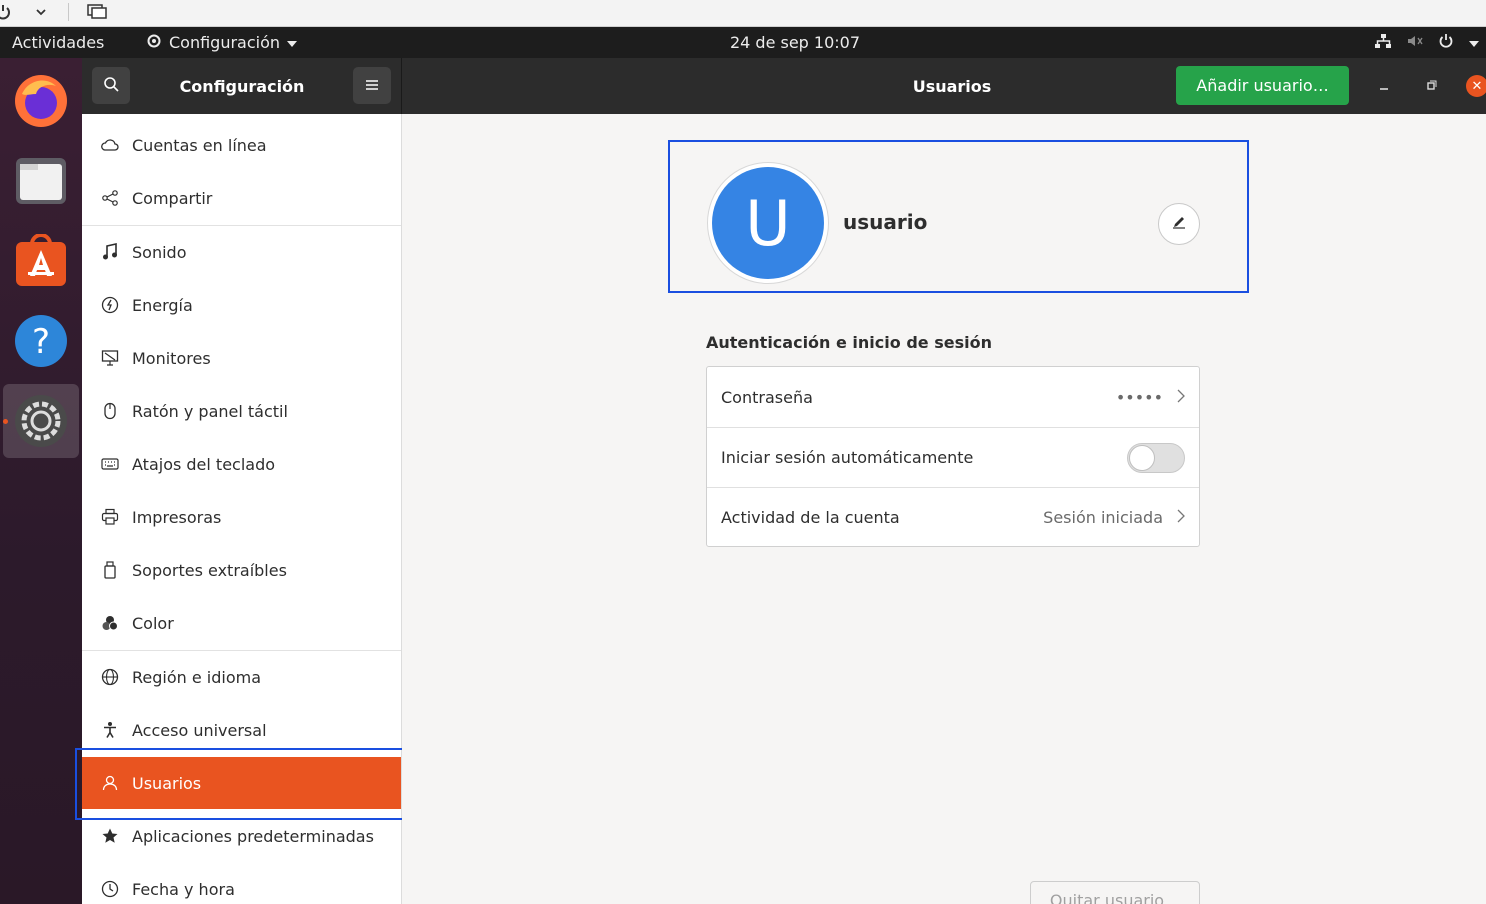  I want to click on sidebar-item-label: Energía, so click(162, 305).